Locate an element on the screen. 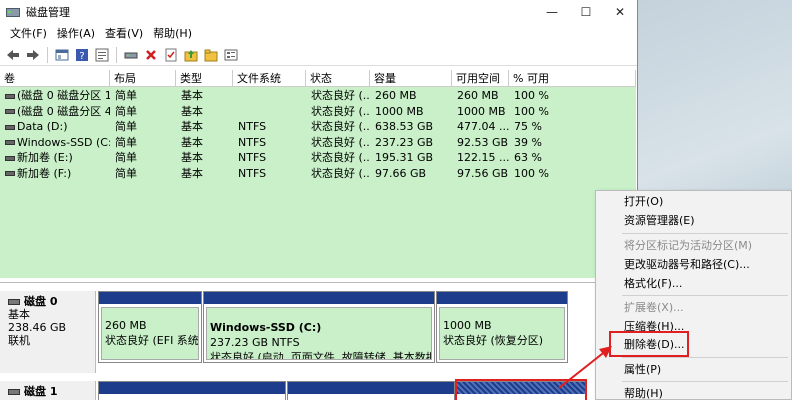  toolbar: ? is located at coordinates (318, 55).